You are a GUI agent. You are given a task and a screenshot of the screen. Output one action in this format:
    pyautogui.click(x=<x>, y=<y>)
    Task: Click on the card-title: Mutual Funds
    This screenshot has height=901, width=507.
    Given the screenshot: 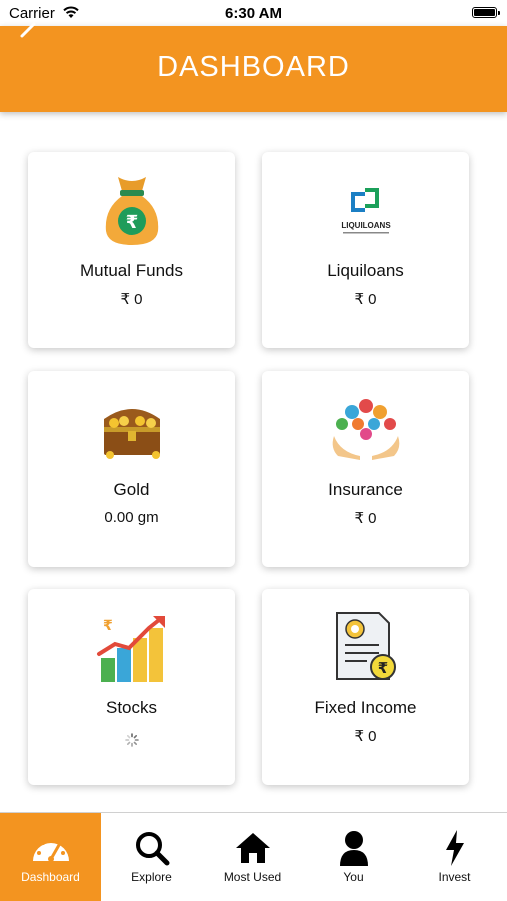 What is the action you would take?
    pyautogui.click(x=131, y=270)
    